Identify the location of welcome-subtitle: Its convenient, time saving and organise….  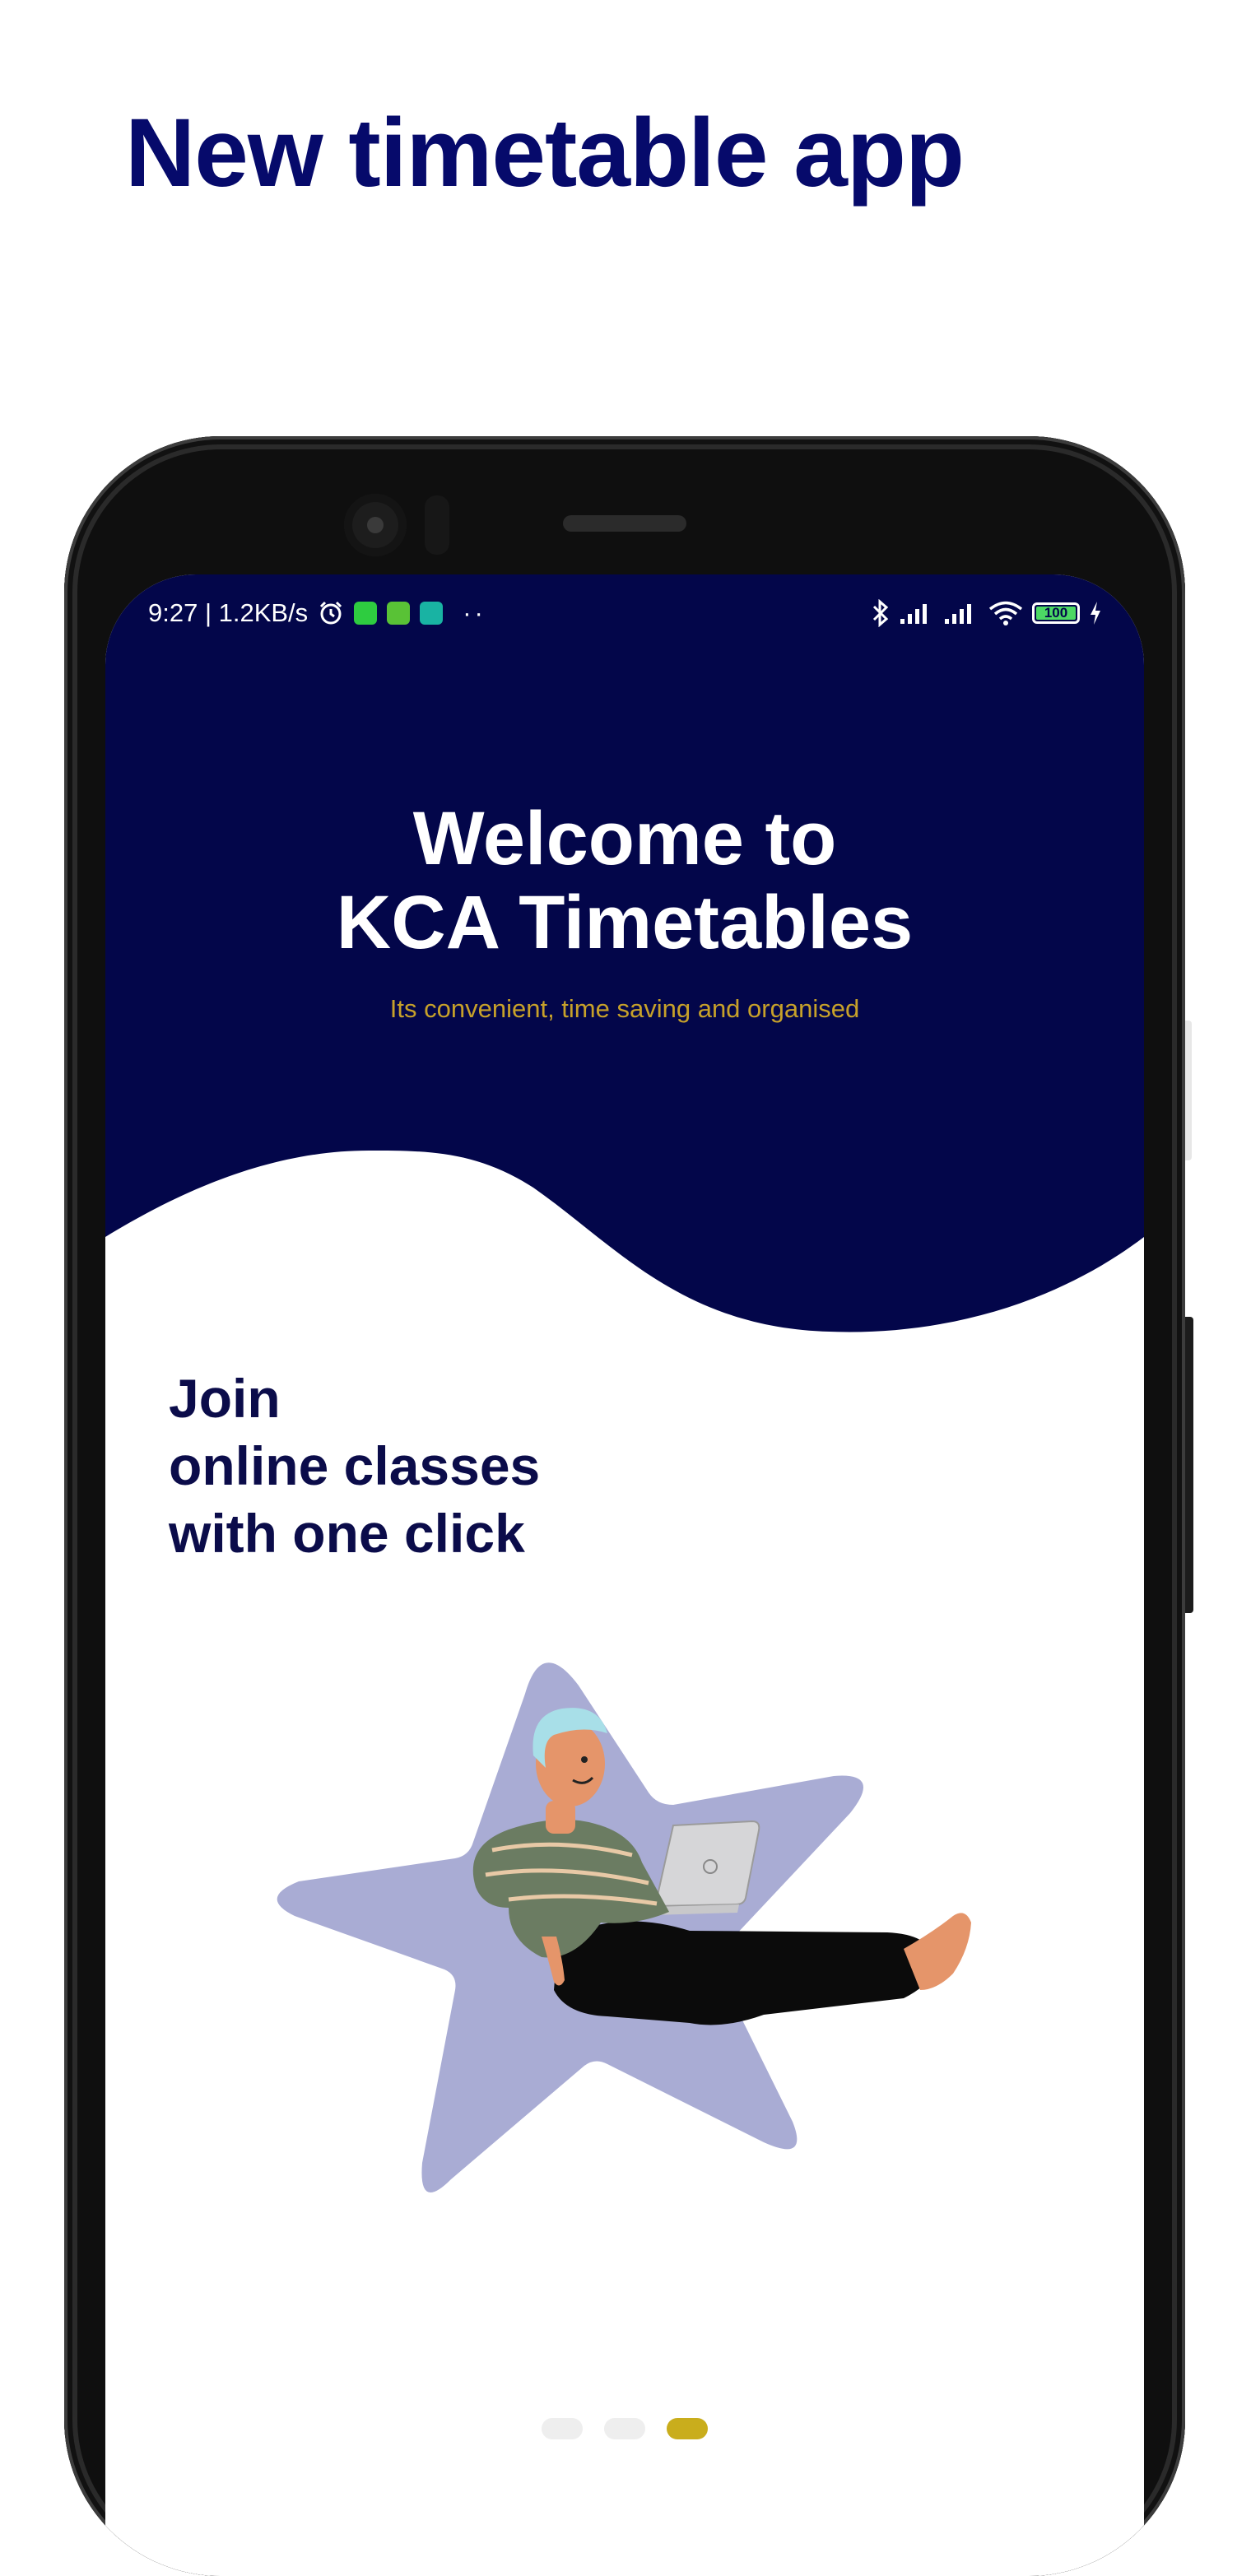
(624, 1008).